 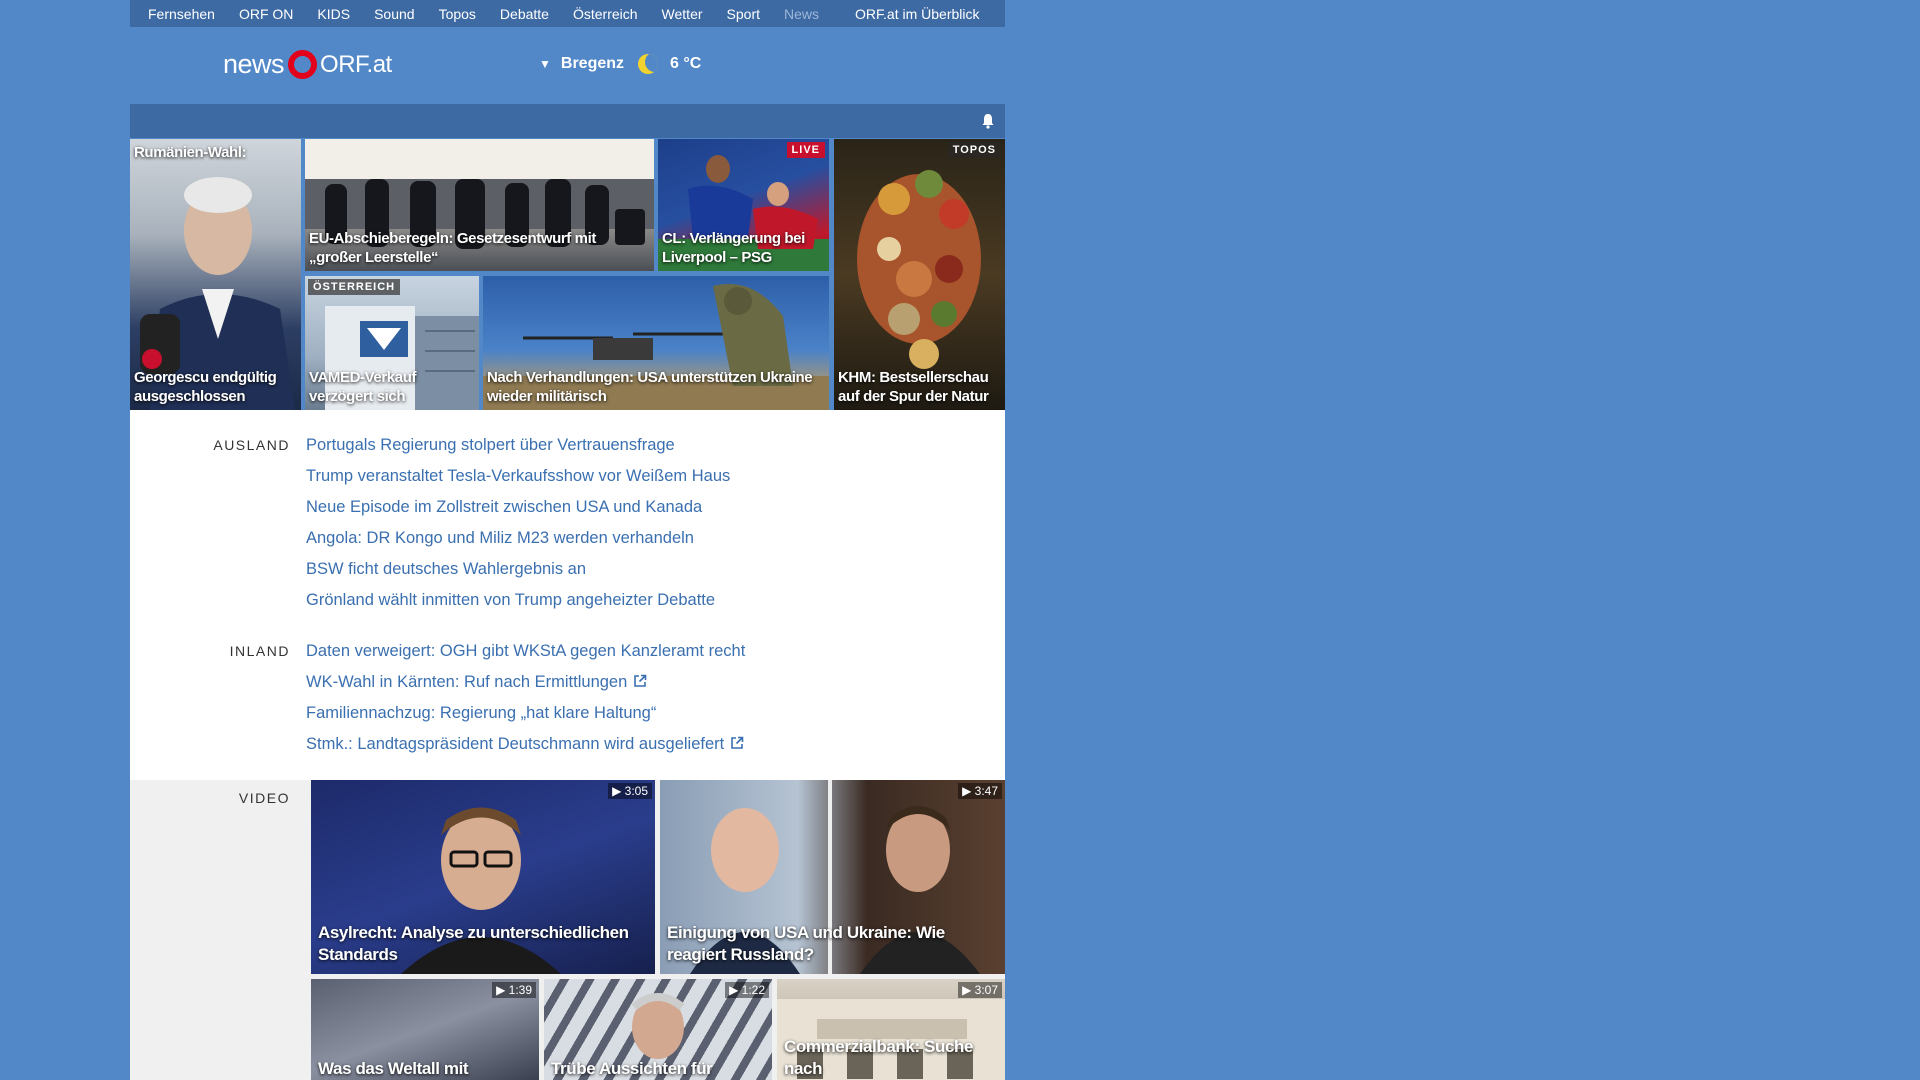 I want to click on video-duration: ▶ 1:39, so click(x=514, y=990).